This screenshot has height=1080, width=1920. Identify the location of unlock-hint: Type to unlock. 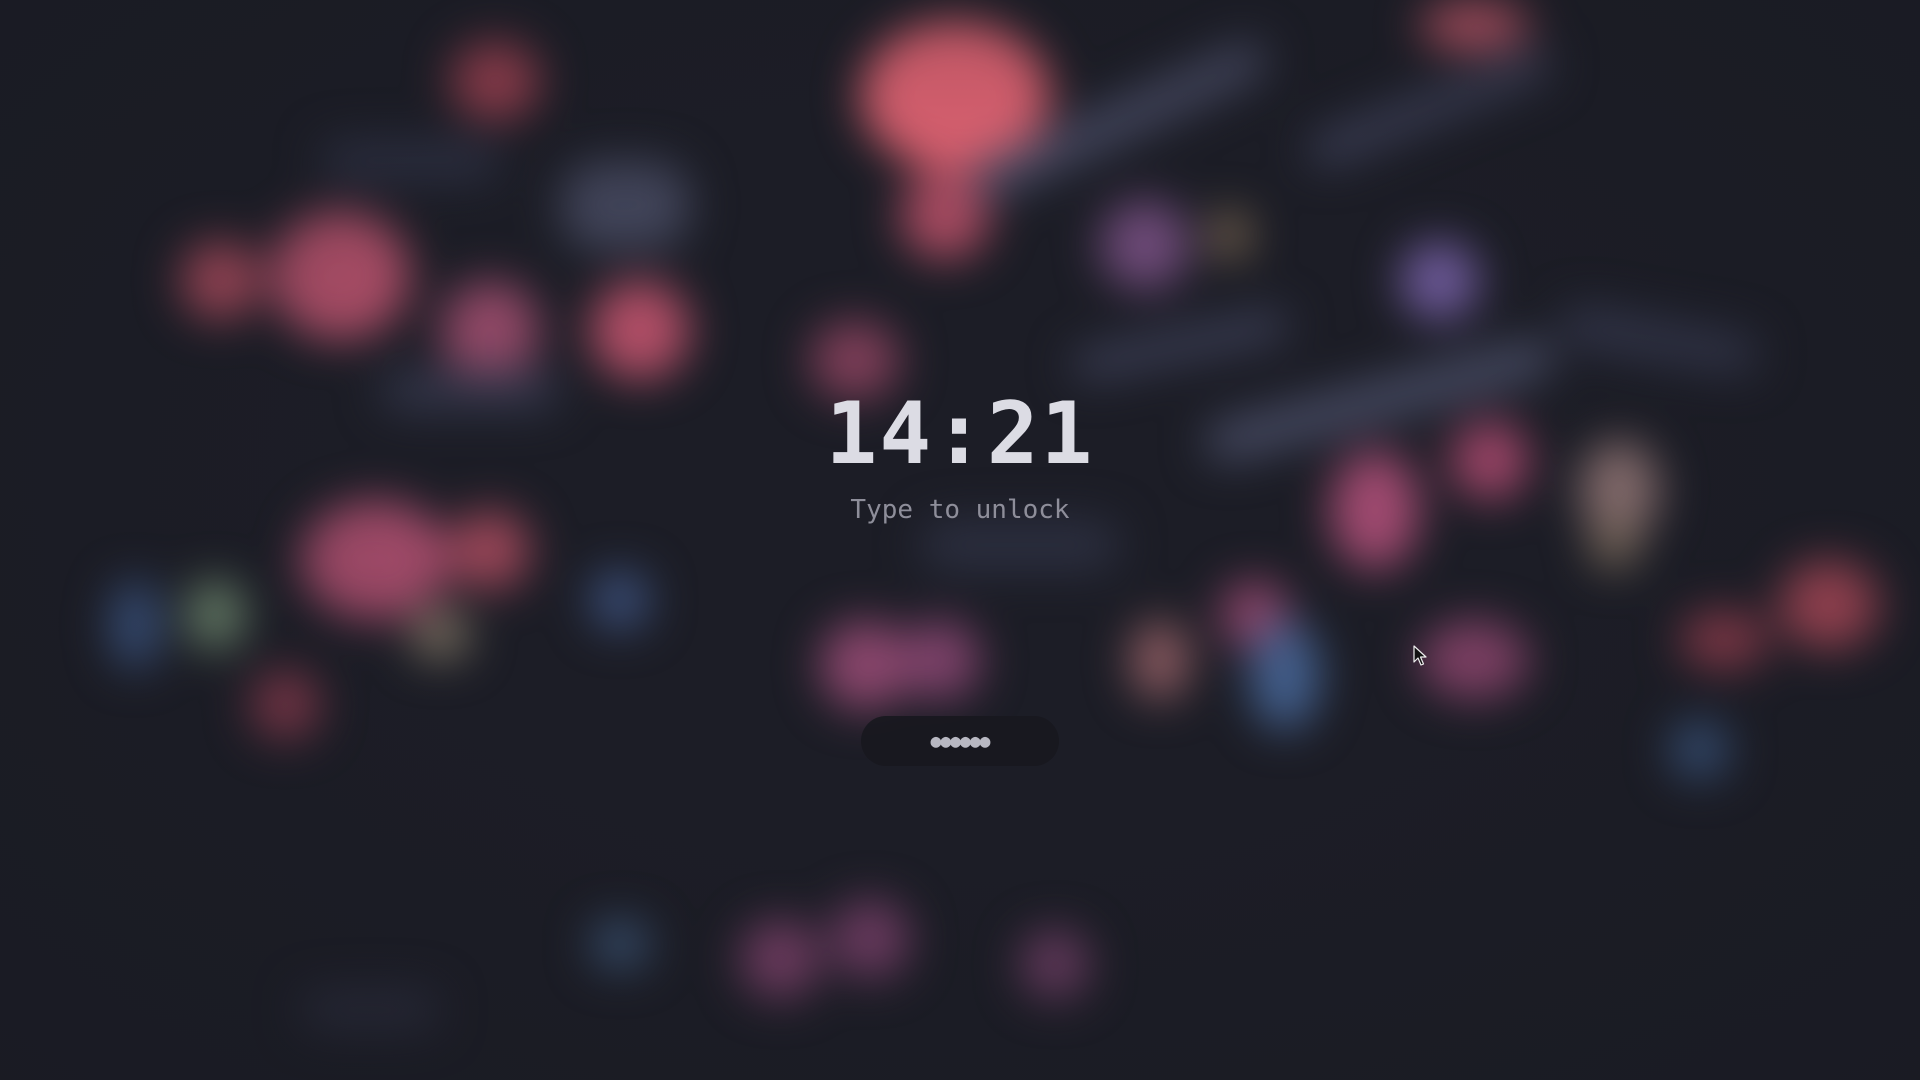
(960, 510).